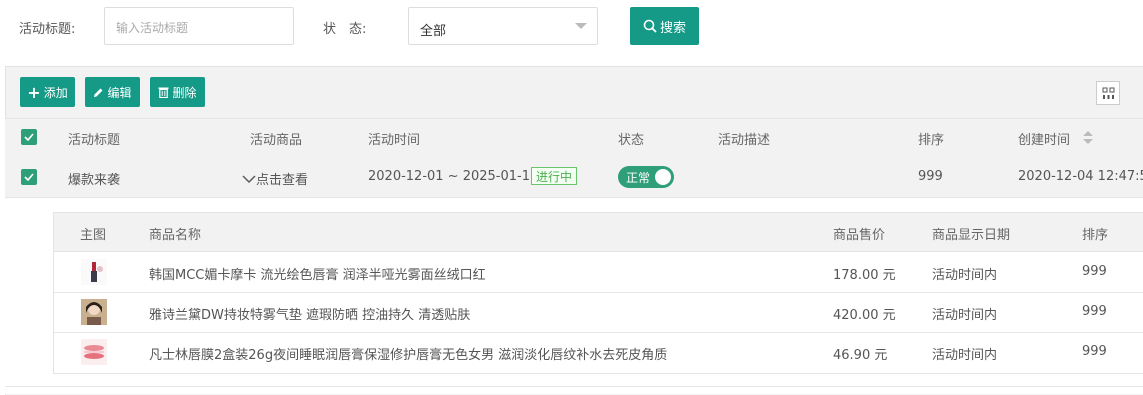 The image size is (1143, 395). I want to click on row-time: 2020-12-01 ~ 2025-01-16, so click(453, 176).